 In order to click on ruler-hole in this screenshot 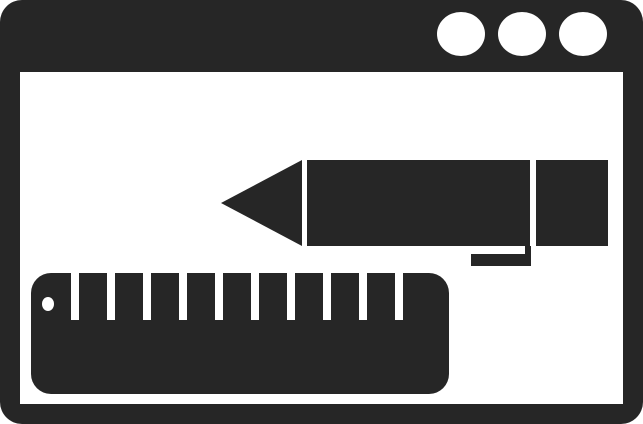, I will do `click(48, 304)`.